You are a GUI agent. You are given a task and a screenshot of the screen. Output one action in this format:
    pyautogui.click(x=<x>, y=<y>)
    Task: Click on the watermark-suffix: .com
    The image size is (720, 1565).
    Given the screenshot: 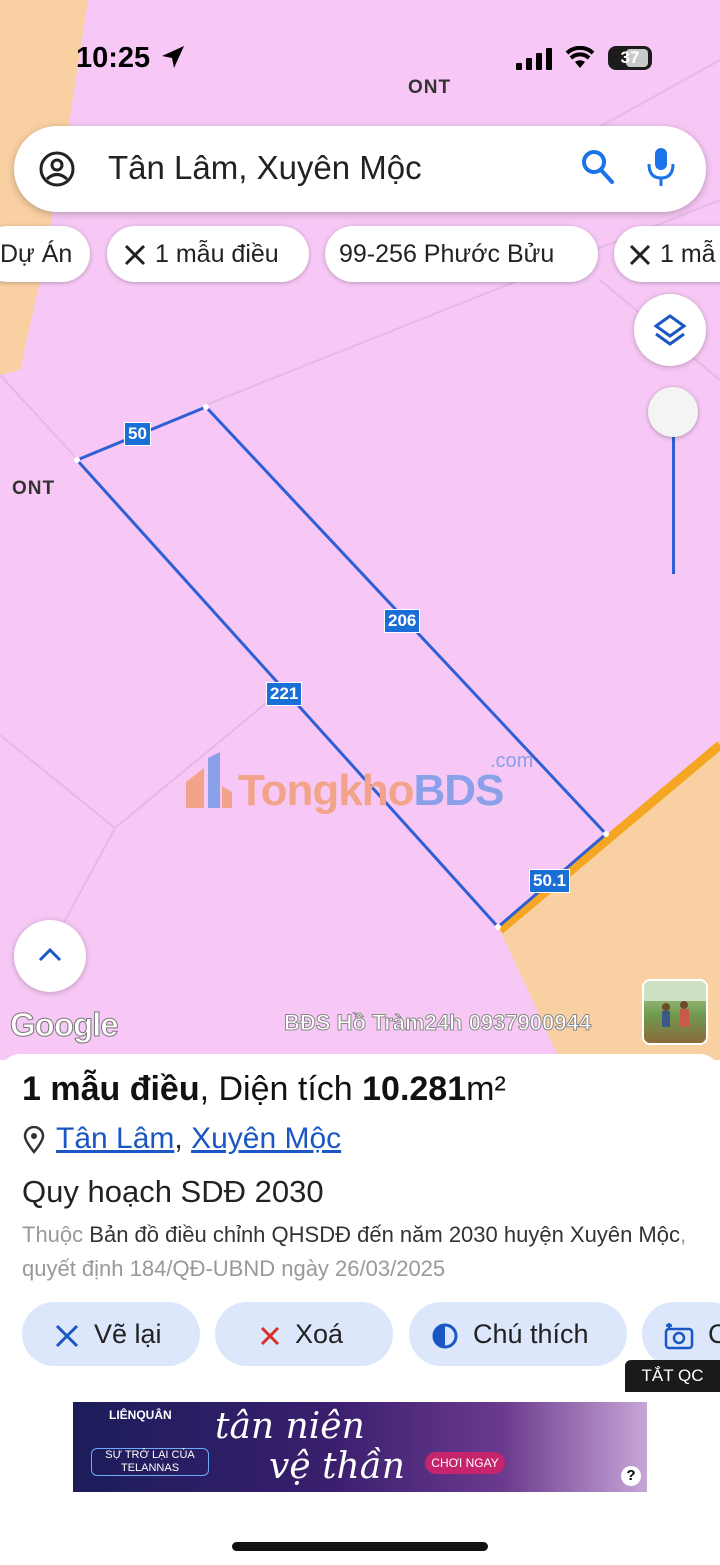 What is the action you would take?
    pyautogui.click(x=512, y=761)
    